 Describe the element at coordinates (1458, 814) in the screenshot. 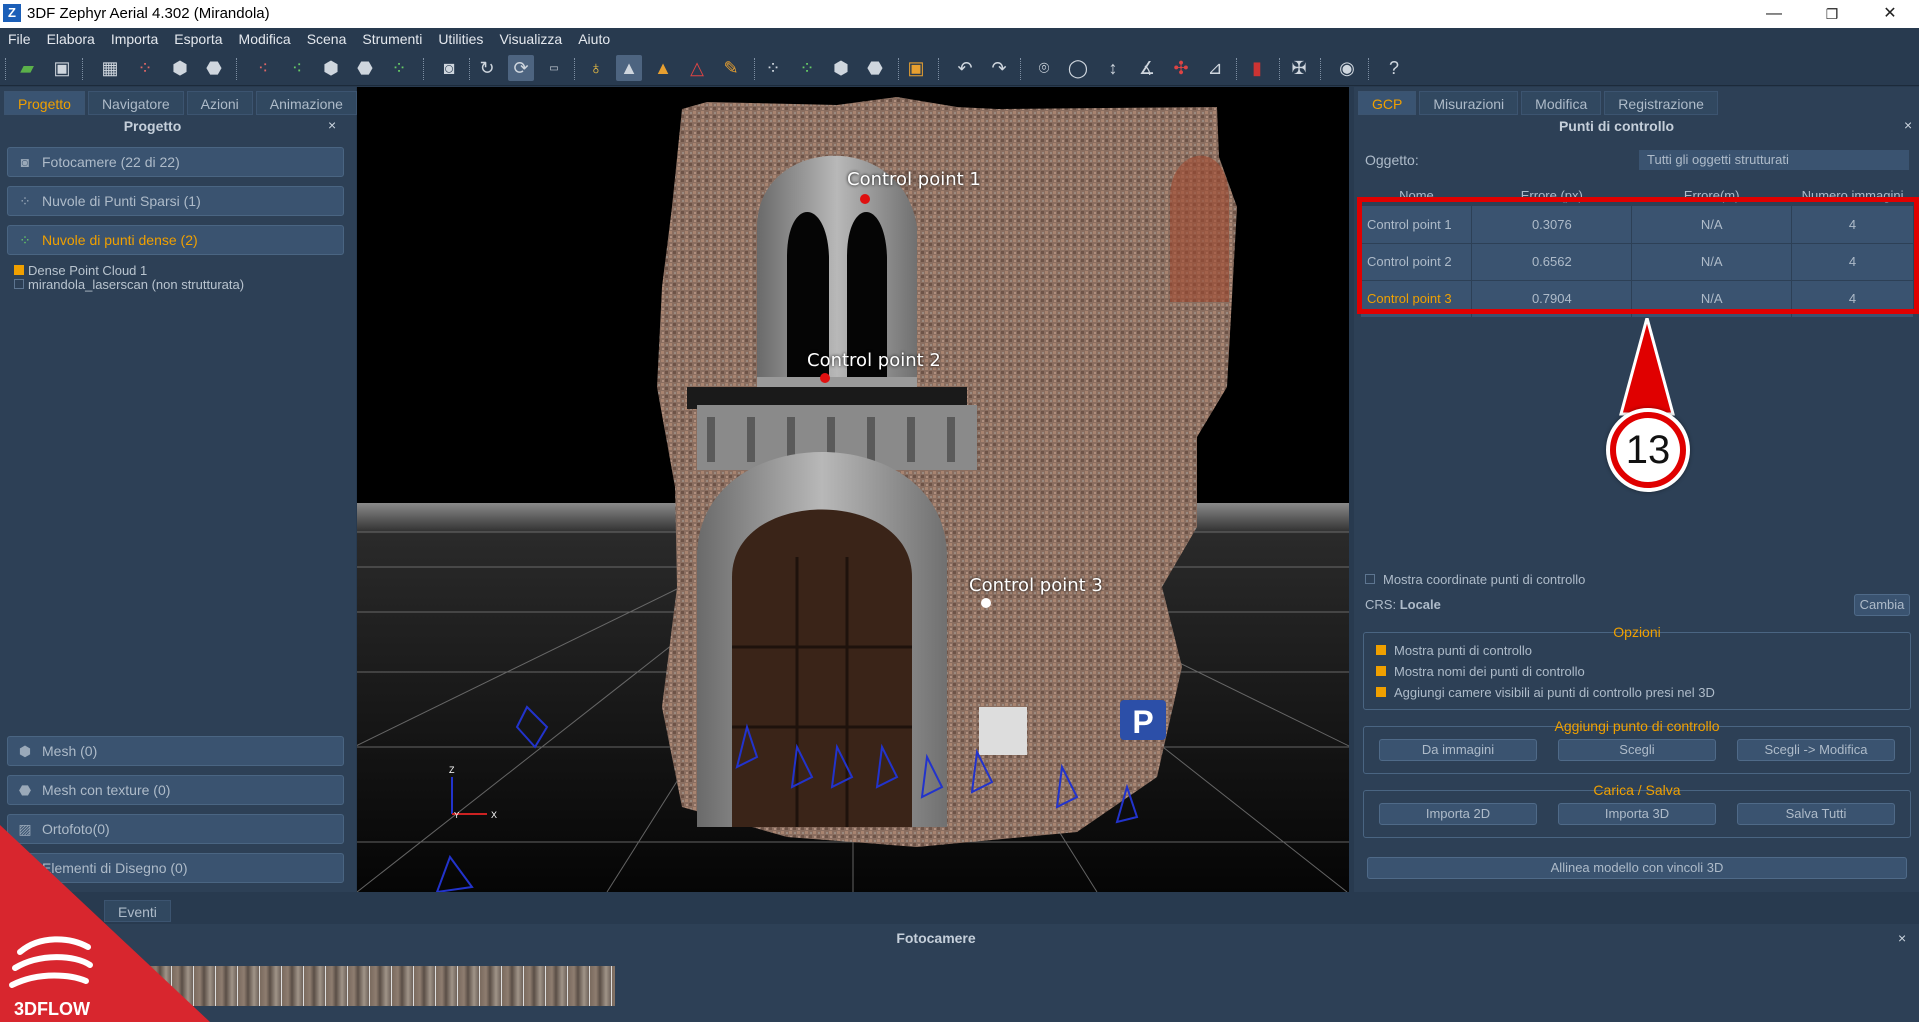

I see `import-2d-button: Importa 2D` at that location.